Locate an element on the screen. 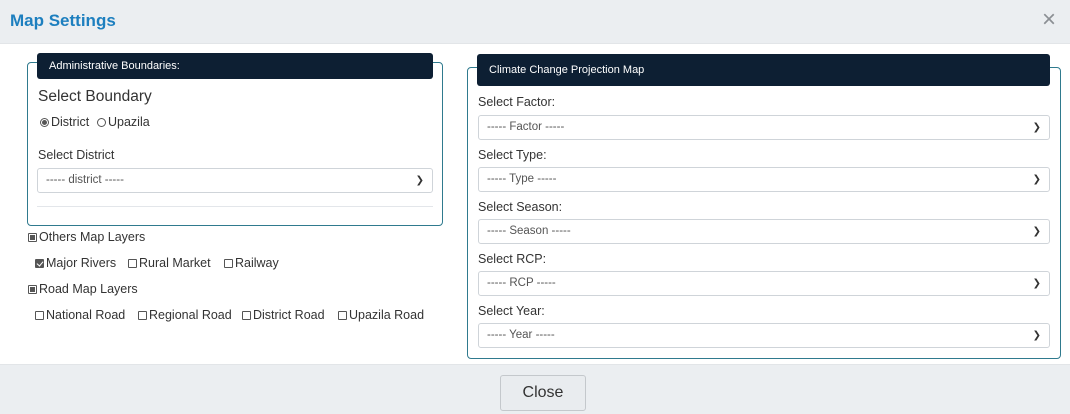 This screenshot has height=414, width=1070. road-checkbox-national: National Road is located at coordinates (80, 315).